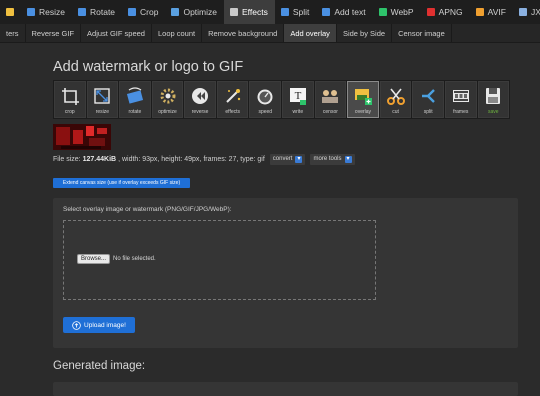 The height and width of the screenshot is (396, 540). Describe the element at coordinates (135, 112) in the screenshot. I see `tool-label: rotate` at that location.